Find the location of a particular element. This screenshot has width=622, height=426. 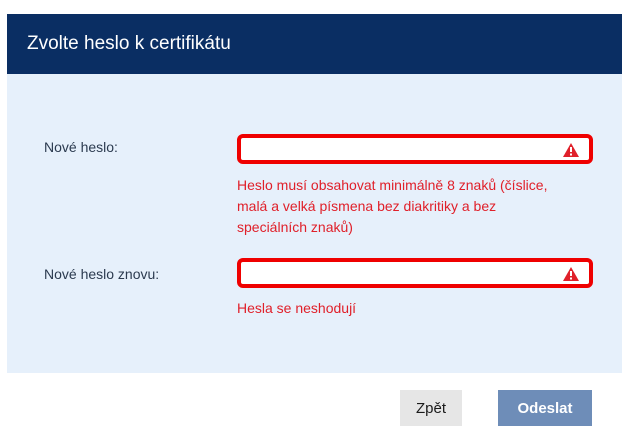

confirm-password-field is located at coordinates (415, 273).